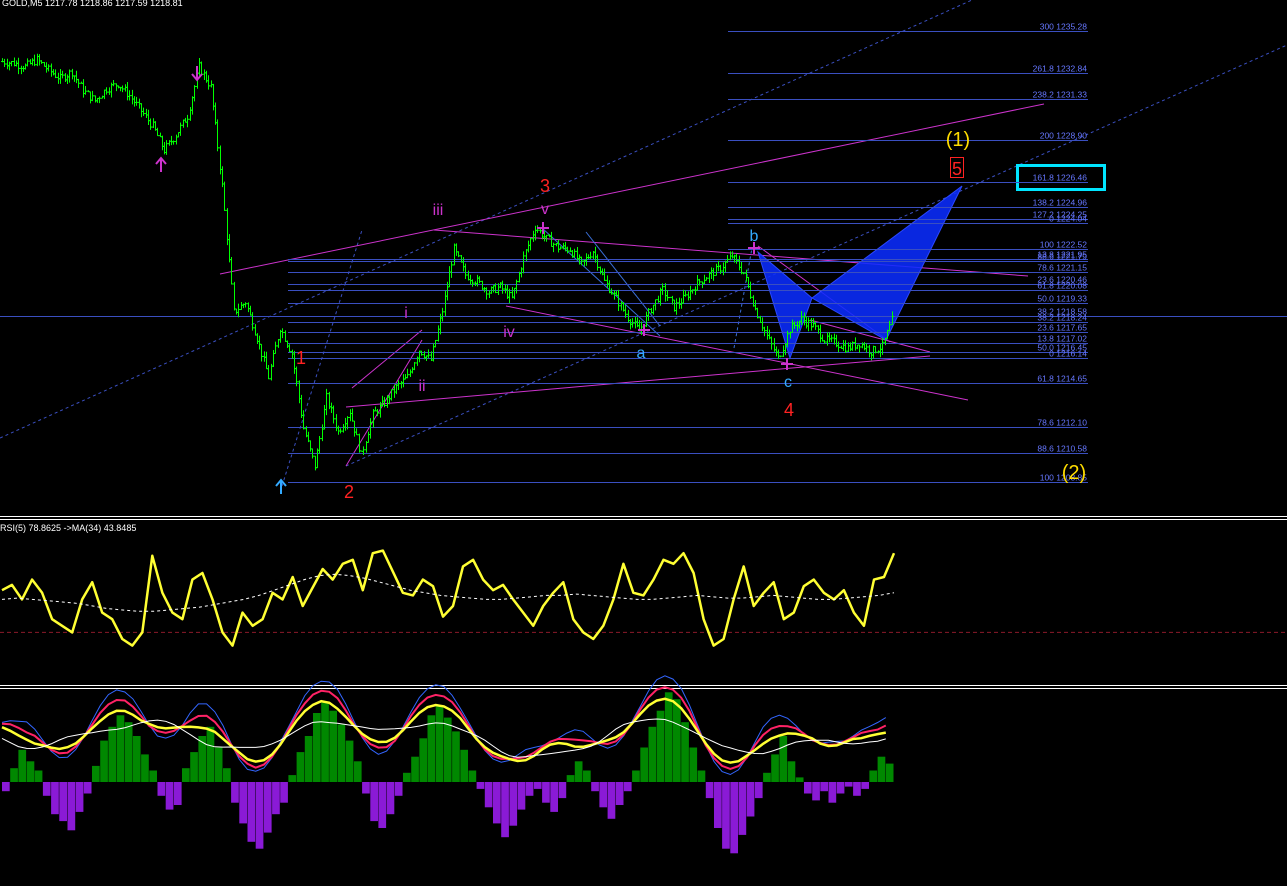 Image resolution: width=1287 pixels, height=886 pixels. I want to click on wave-label-4: 4, so click(789, 410).